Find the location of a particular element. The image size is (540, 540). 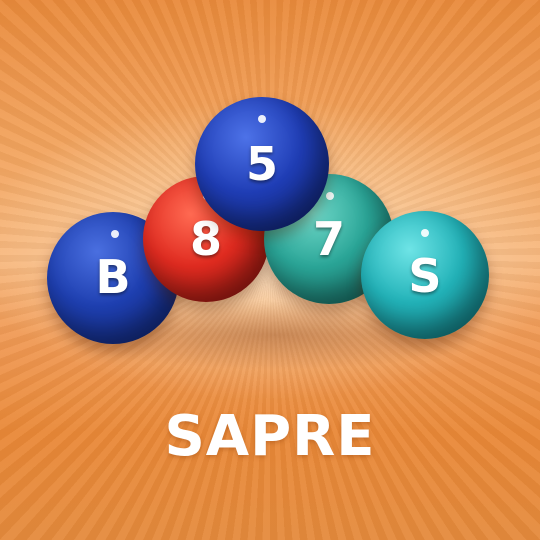

ball-label: S is located at coordinates (425, 276).